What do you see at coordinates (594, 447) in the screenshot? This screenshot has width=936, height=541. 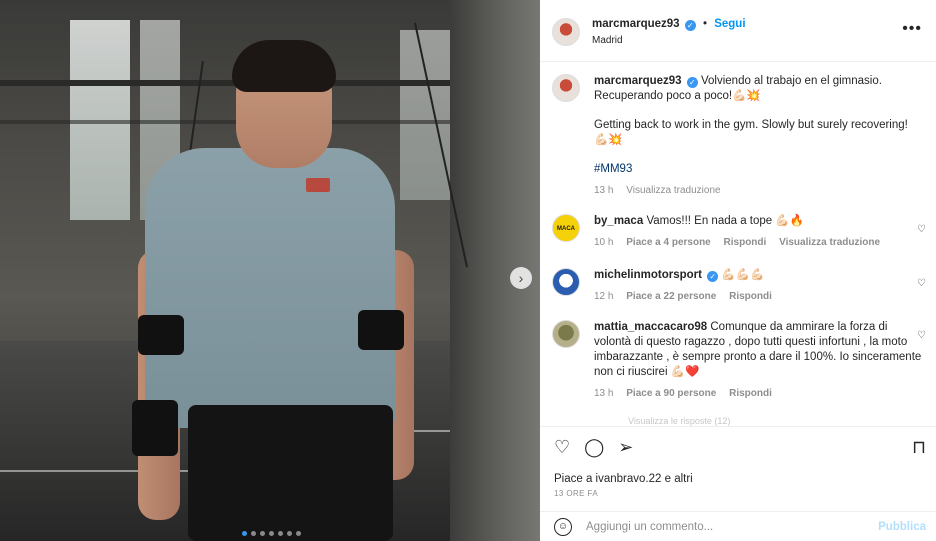 I see `comment-icon: ◯` at bounding box center [594, 447].